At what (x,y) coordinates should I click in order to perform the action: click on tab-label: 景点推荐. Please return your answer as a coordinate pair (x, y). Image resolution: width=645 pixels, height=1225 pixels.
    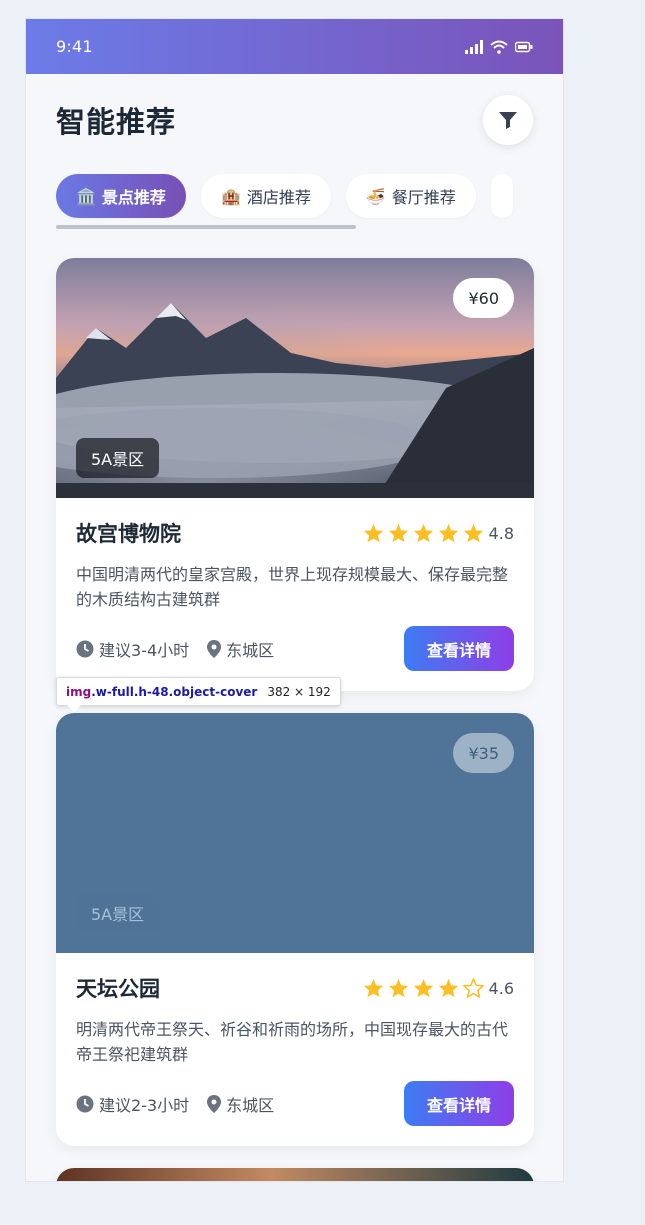
    Looking at the image, I should click on (133, 197).